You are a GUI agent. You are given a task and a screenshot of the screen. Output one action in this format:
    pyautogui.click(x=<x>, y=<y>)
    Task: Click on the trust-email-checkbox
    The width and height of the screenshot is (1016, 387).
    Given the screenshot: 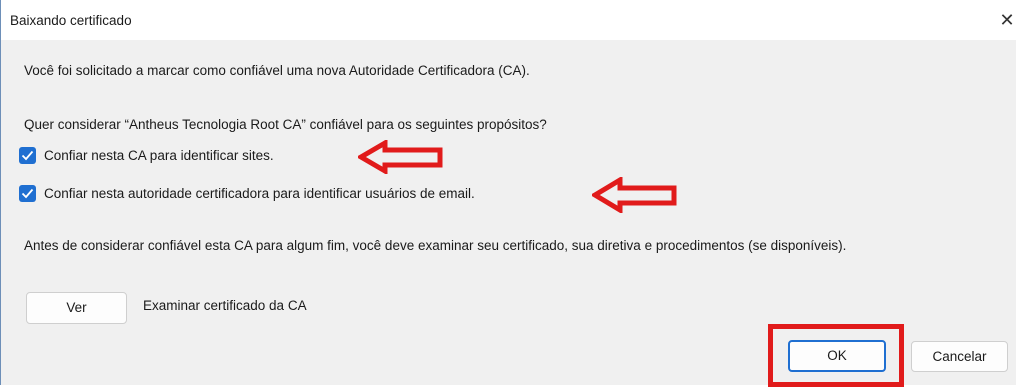 What is the action you would take?
    pyautogui.click(x=27, y=193)
    